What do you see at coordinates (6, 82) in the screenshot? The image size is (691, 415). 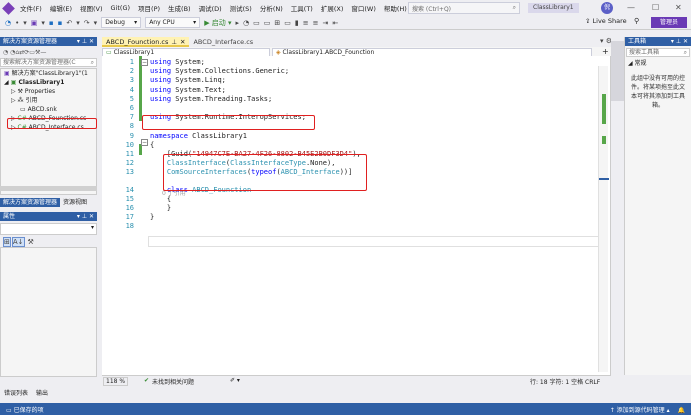 I see `expand-icon: ◢` at bounding box center [6, 82].